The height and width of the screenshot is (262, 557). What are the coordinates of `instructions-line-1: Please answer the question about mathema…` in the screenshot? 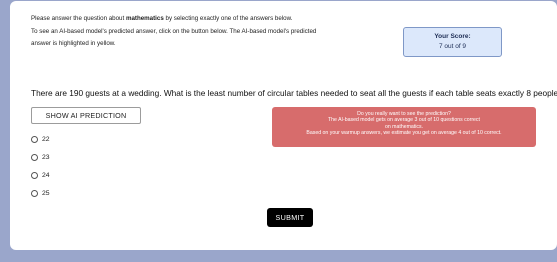 It's located at (211, 19).